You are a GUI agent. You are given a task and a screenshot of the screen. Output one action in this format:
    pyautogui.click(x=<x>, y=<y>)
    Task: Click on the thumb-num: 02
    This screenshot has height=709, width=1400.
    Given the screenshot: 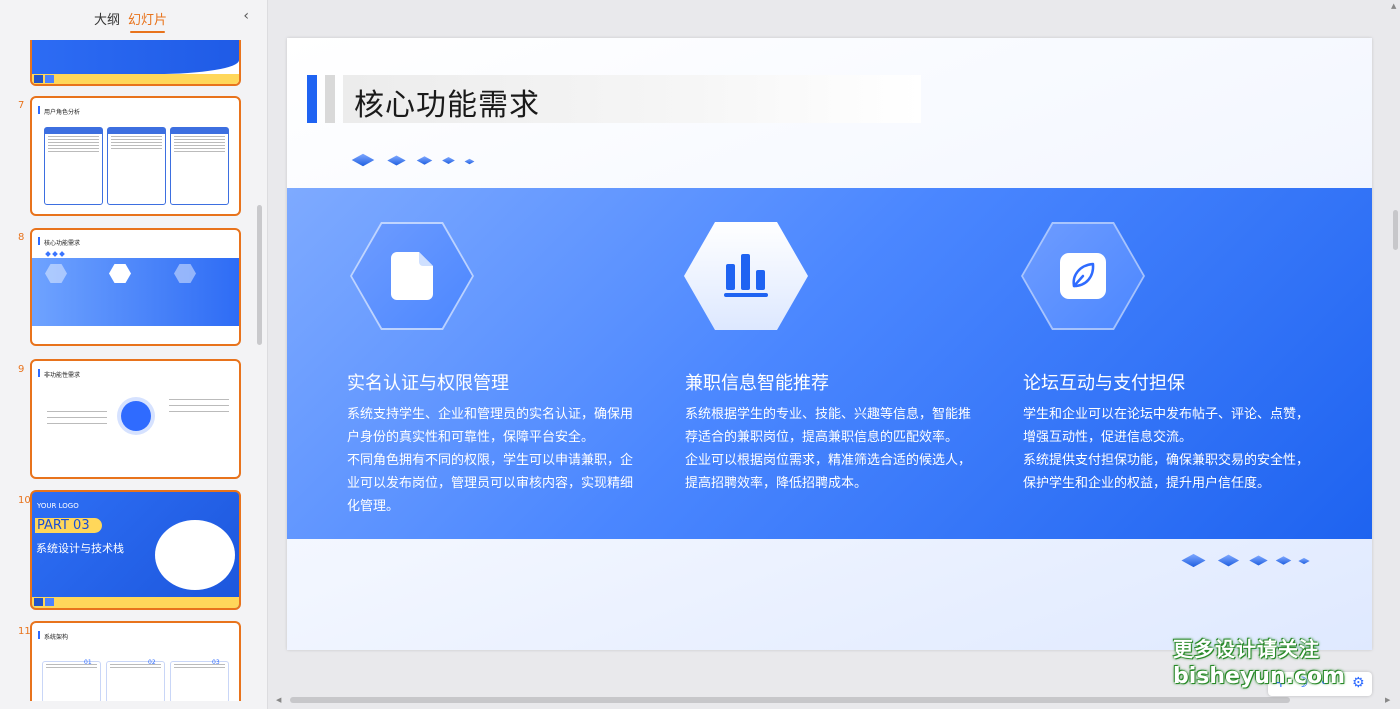 What is the action you would take?
    pyautogui.click(x=152, y=662)
    